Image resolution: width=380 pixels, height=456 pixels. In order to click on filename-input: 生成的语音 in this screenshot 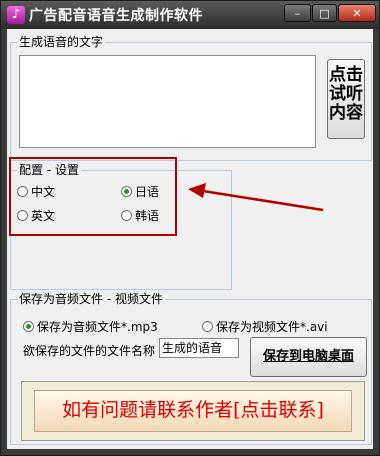, I will do `click(199, 348)`.